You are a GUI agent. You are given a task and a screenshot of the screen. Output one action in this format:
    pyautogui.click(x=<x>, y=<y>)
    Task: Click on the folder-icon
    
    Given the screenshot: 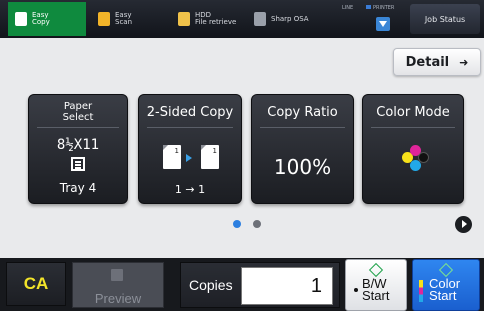 What is the action you would take?
    pyautogui.click(x=184, y=19)
    